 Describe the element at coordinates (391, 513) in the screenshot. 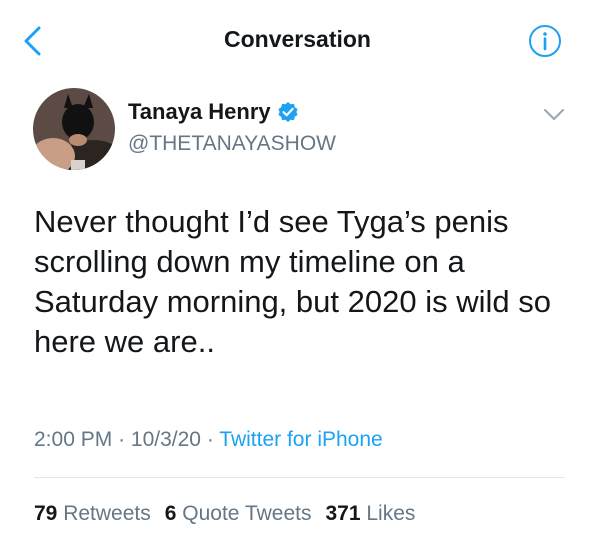

I see `likes-label: Likes` at that location.